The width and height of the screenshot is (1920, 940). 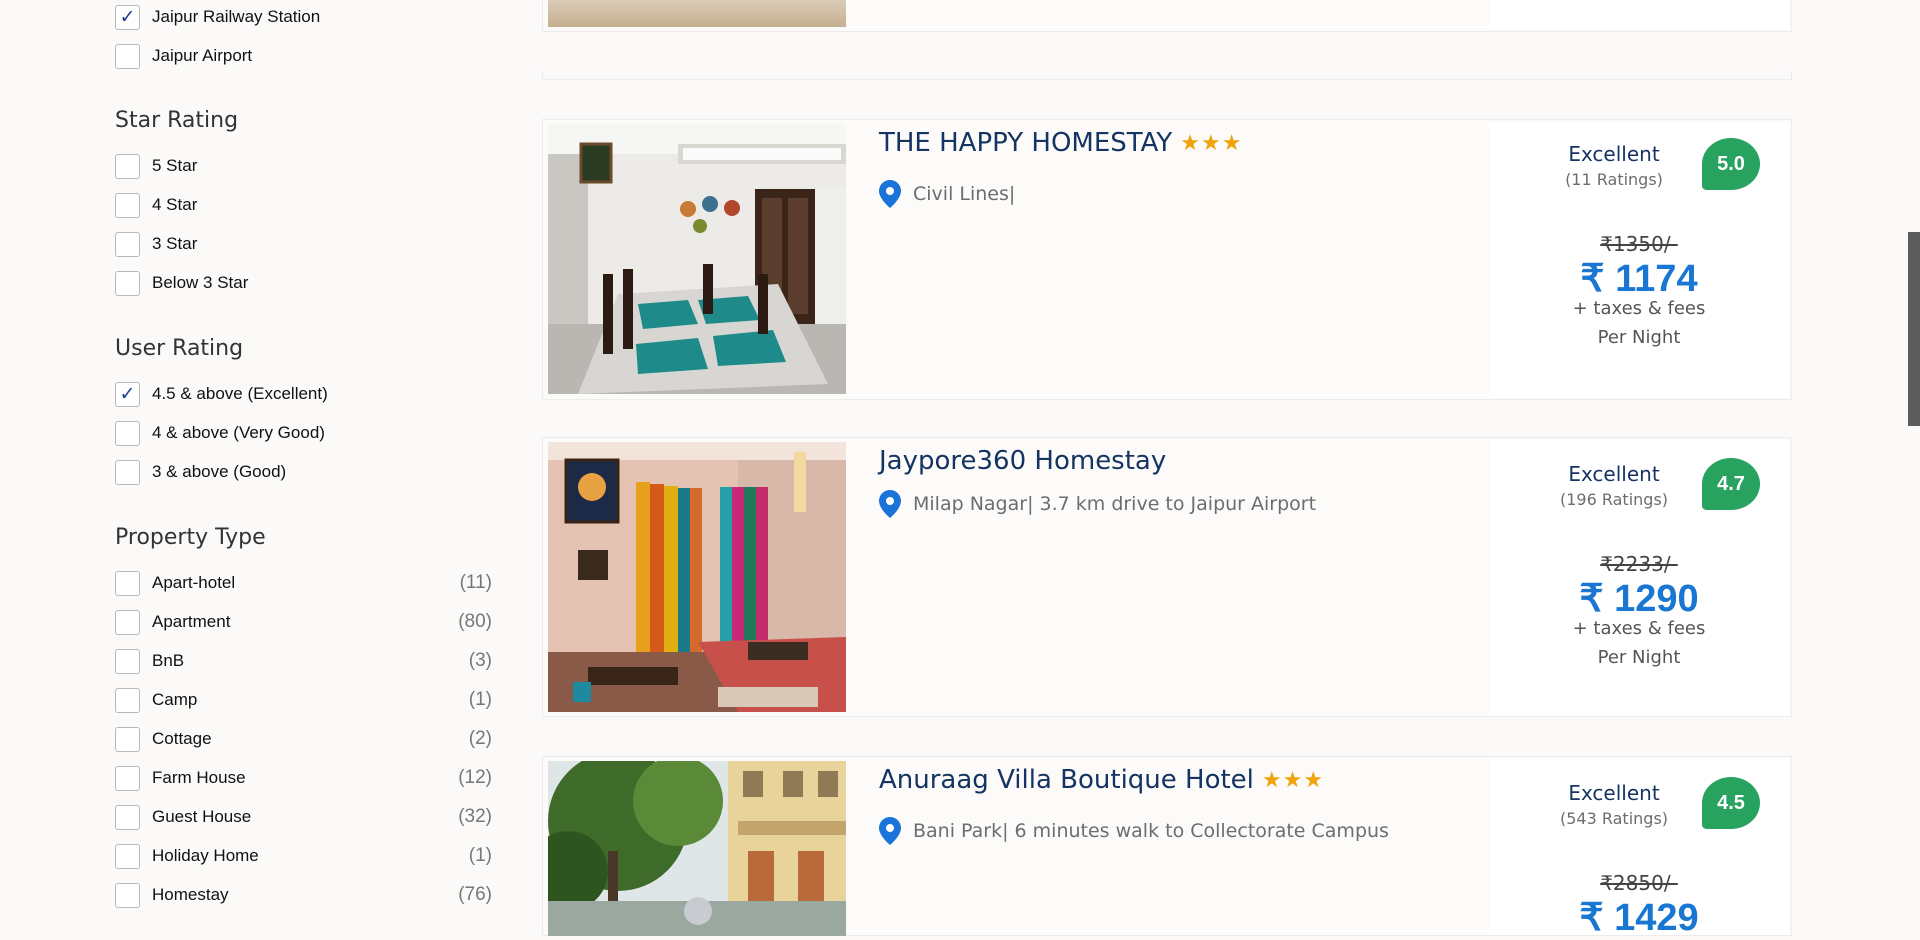 What do you see at coordinates (175, 243) in the screenshot?
I see `filter-label: 3 Star` at bounding box center [175, 243].